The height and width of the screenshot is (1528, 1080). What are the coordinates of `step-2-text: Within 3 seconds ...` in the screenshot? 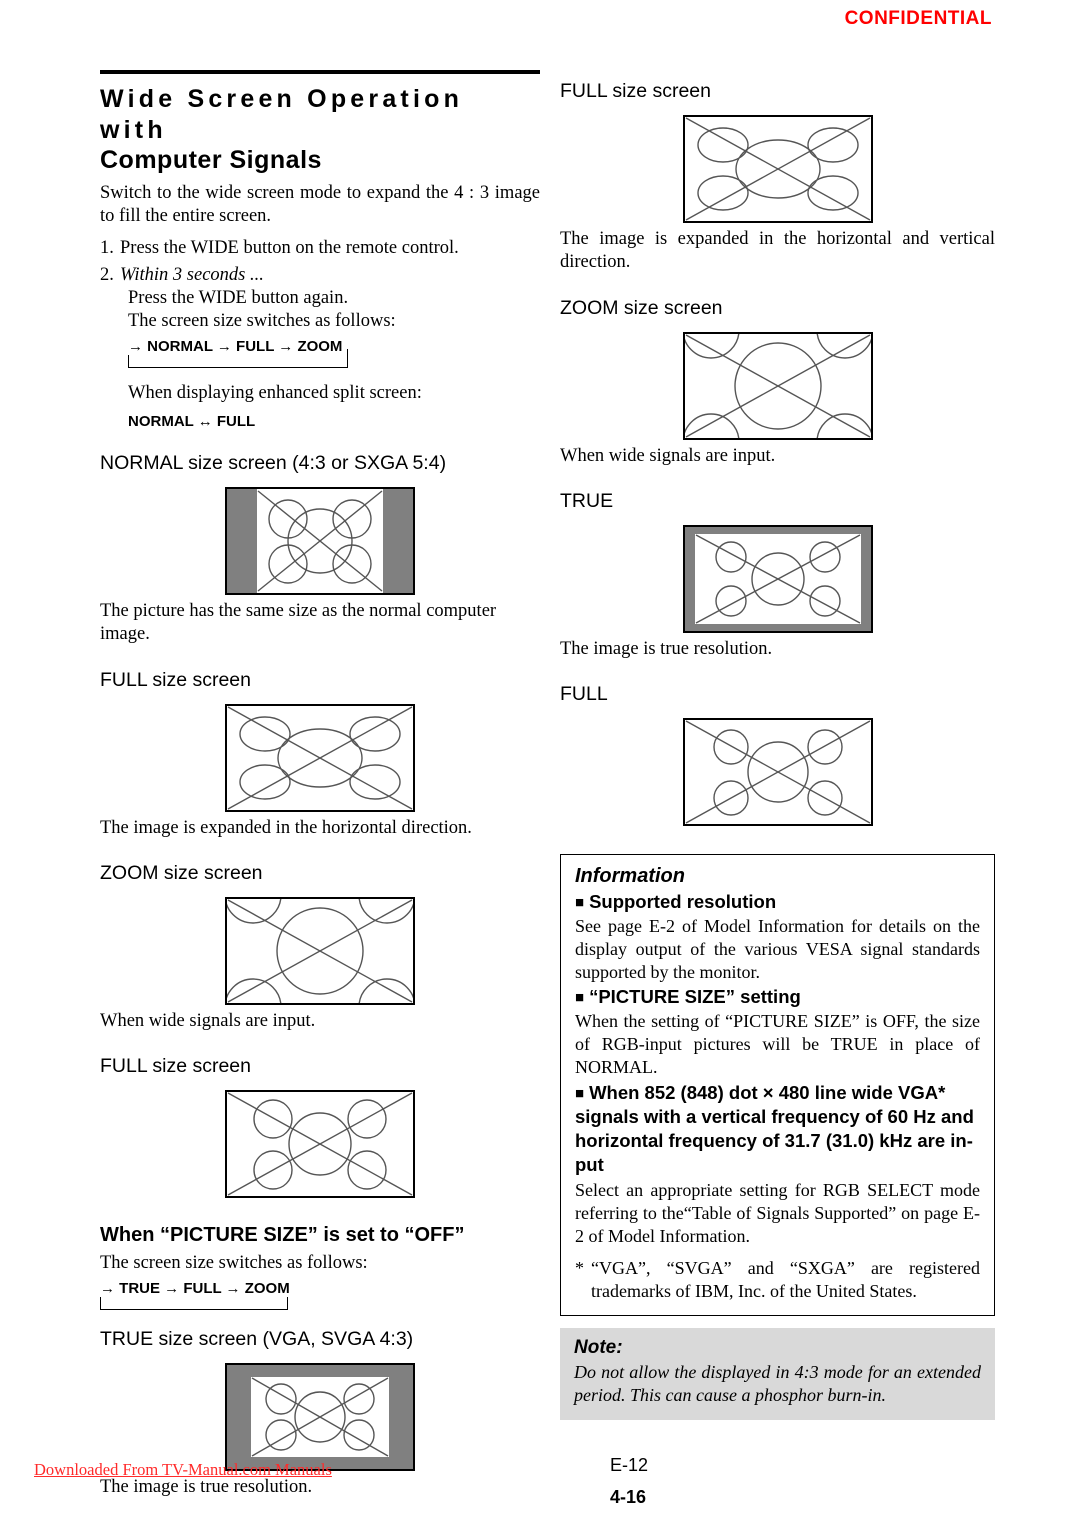 It's located at (192, 275).